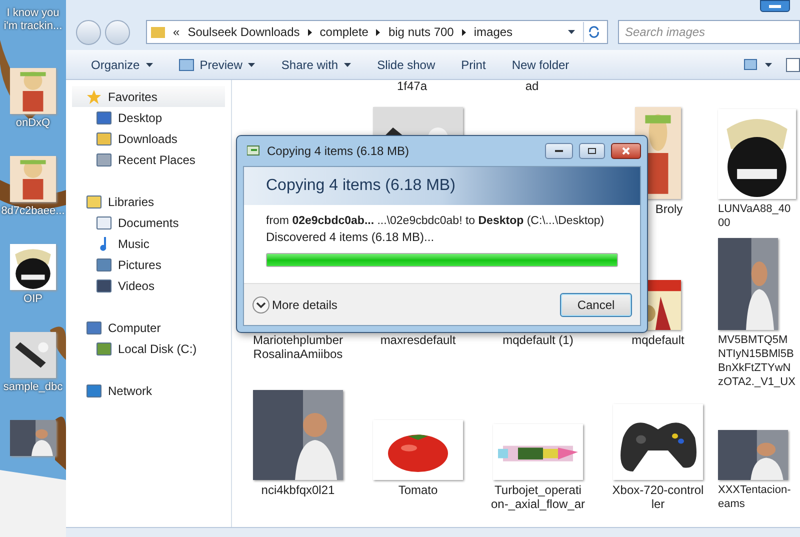  What do you see at coordinates (244, 32) in the screenshot?
I see `breadcrumb: Soulseek Downloads` at bounding box center [244, 32].